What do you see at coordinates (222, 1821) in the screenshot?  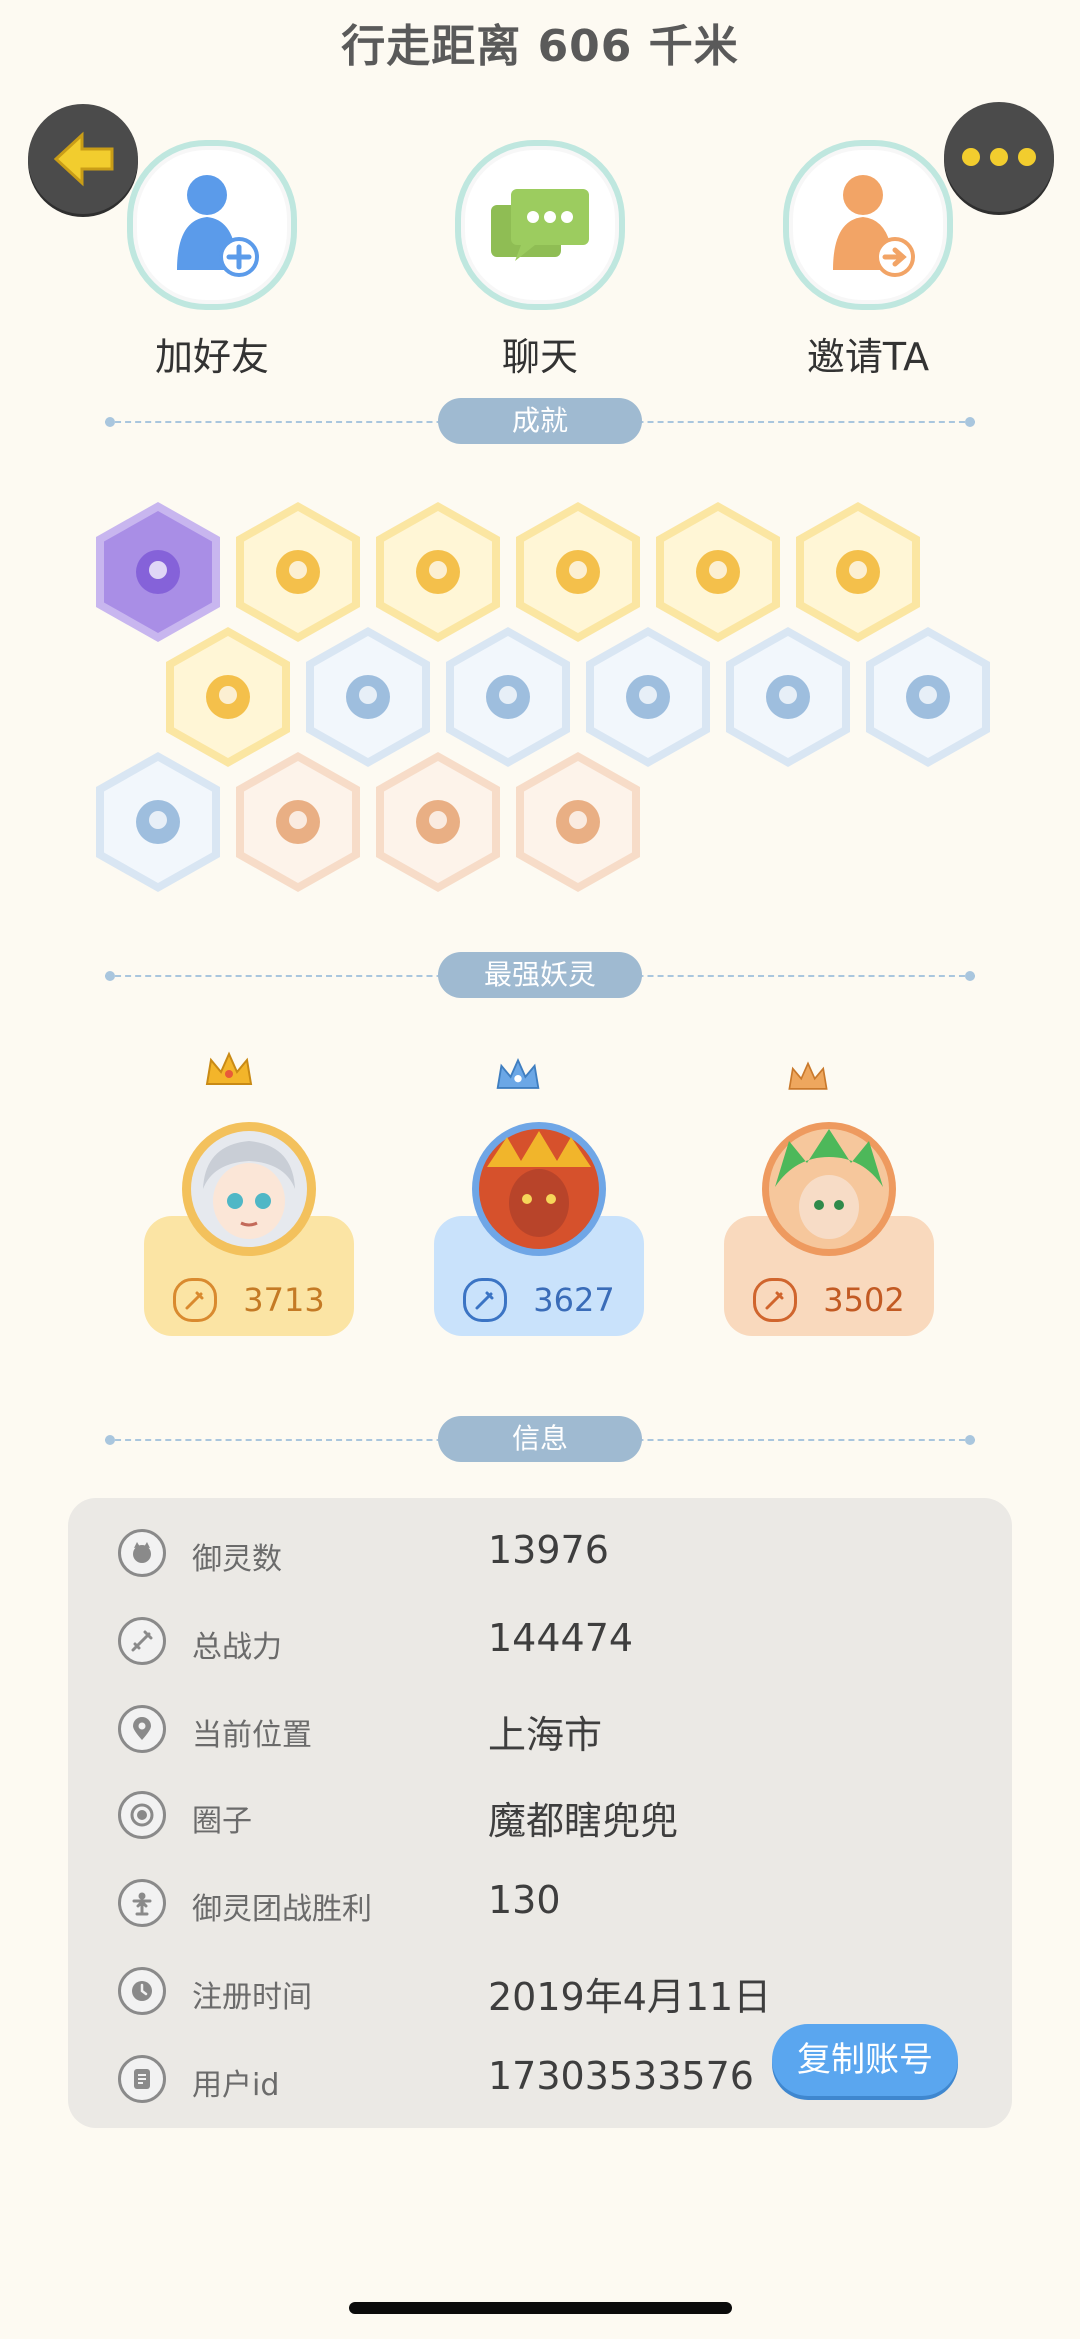 I see `info-key: 圈子` at bounding box center [222, 1821].